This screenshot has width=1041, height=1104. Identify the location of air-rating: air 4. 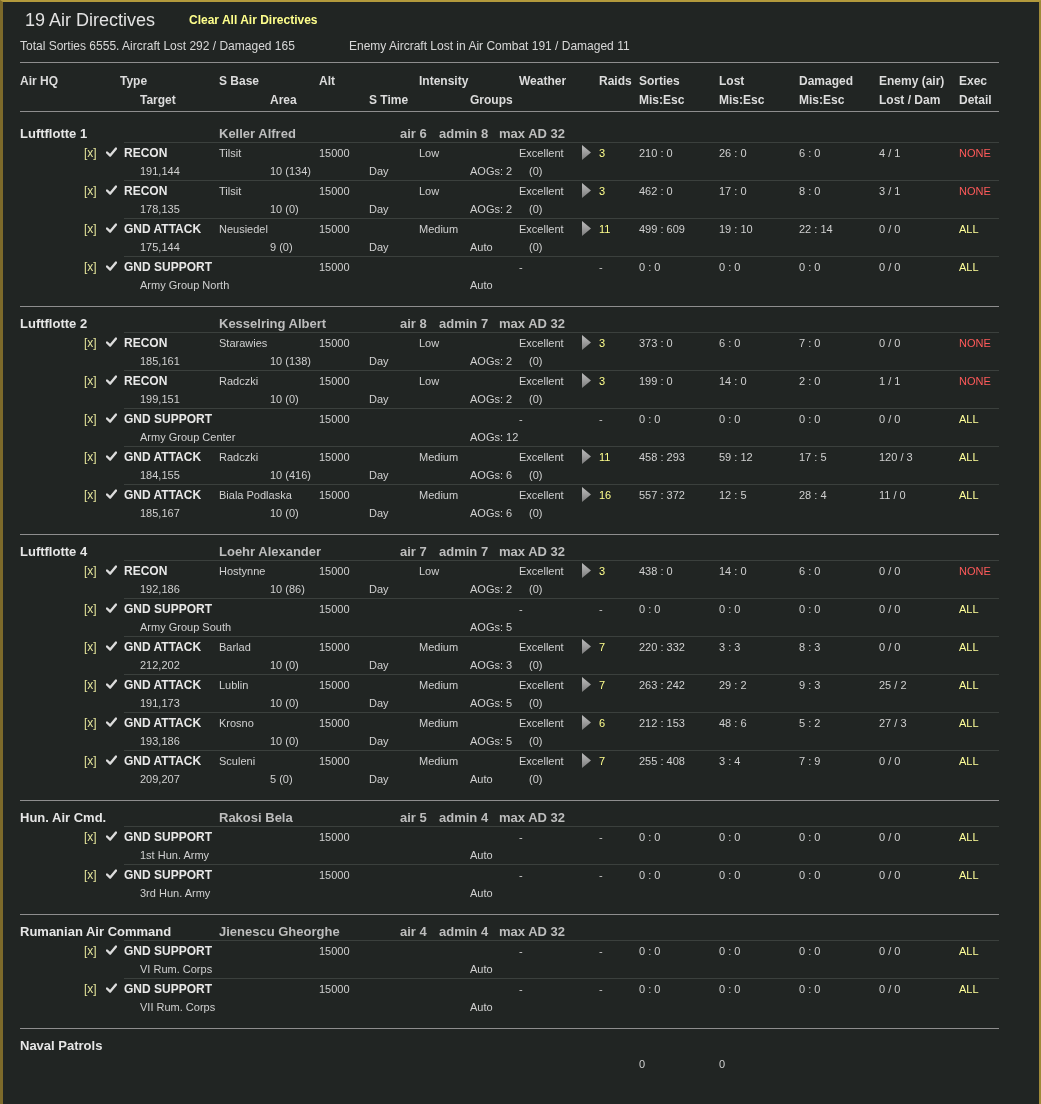
(413, 931).